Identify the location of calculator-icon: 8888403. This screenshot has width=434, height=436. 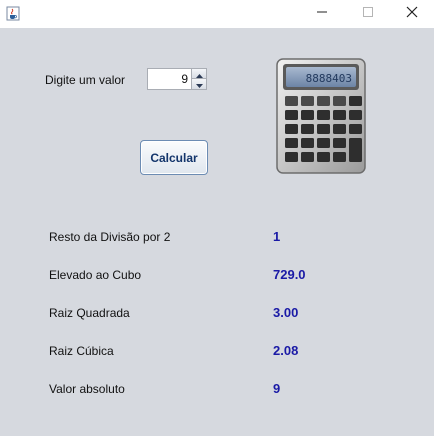
(321, 116).